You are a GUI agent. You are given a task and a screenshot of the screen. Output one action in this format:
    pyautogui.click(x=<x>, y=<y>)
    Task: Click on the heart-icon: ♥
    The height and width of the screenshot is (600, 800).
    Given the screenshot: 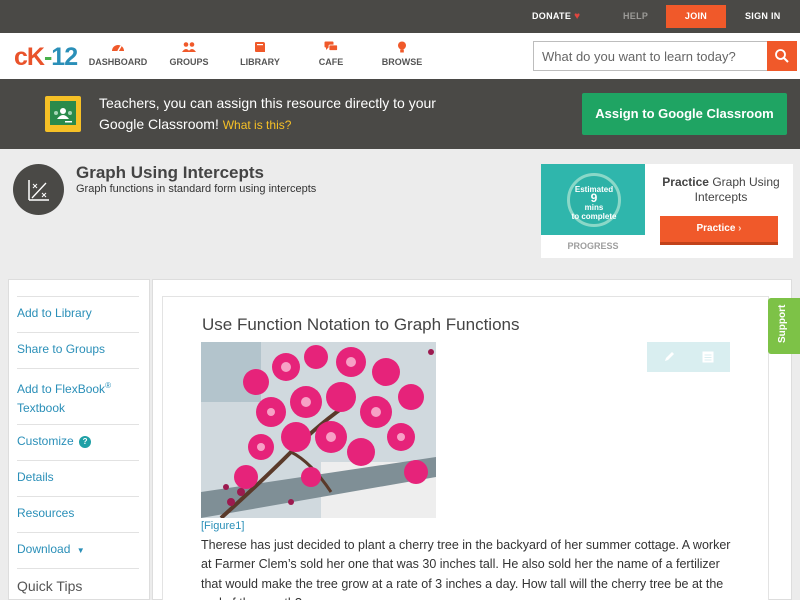 What is the action you would take?
    pyautogui.click(x=577, y=16)
    